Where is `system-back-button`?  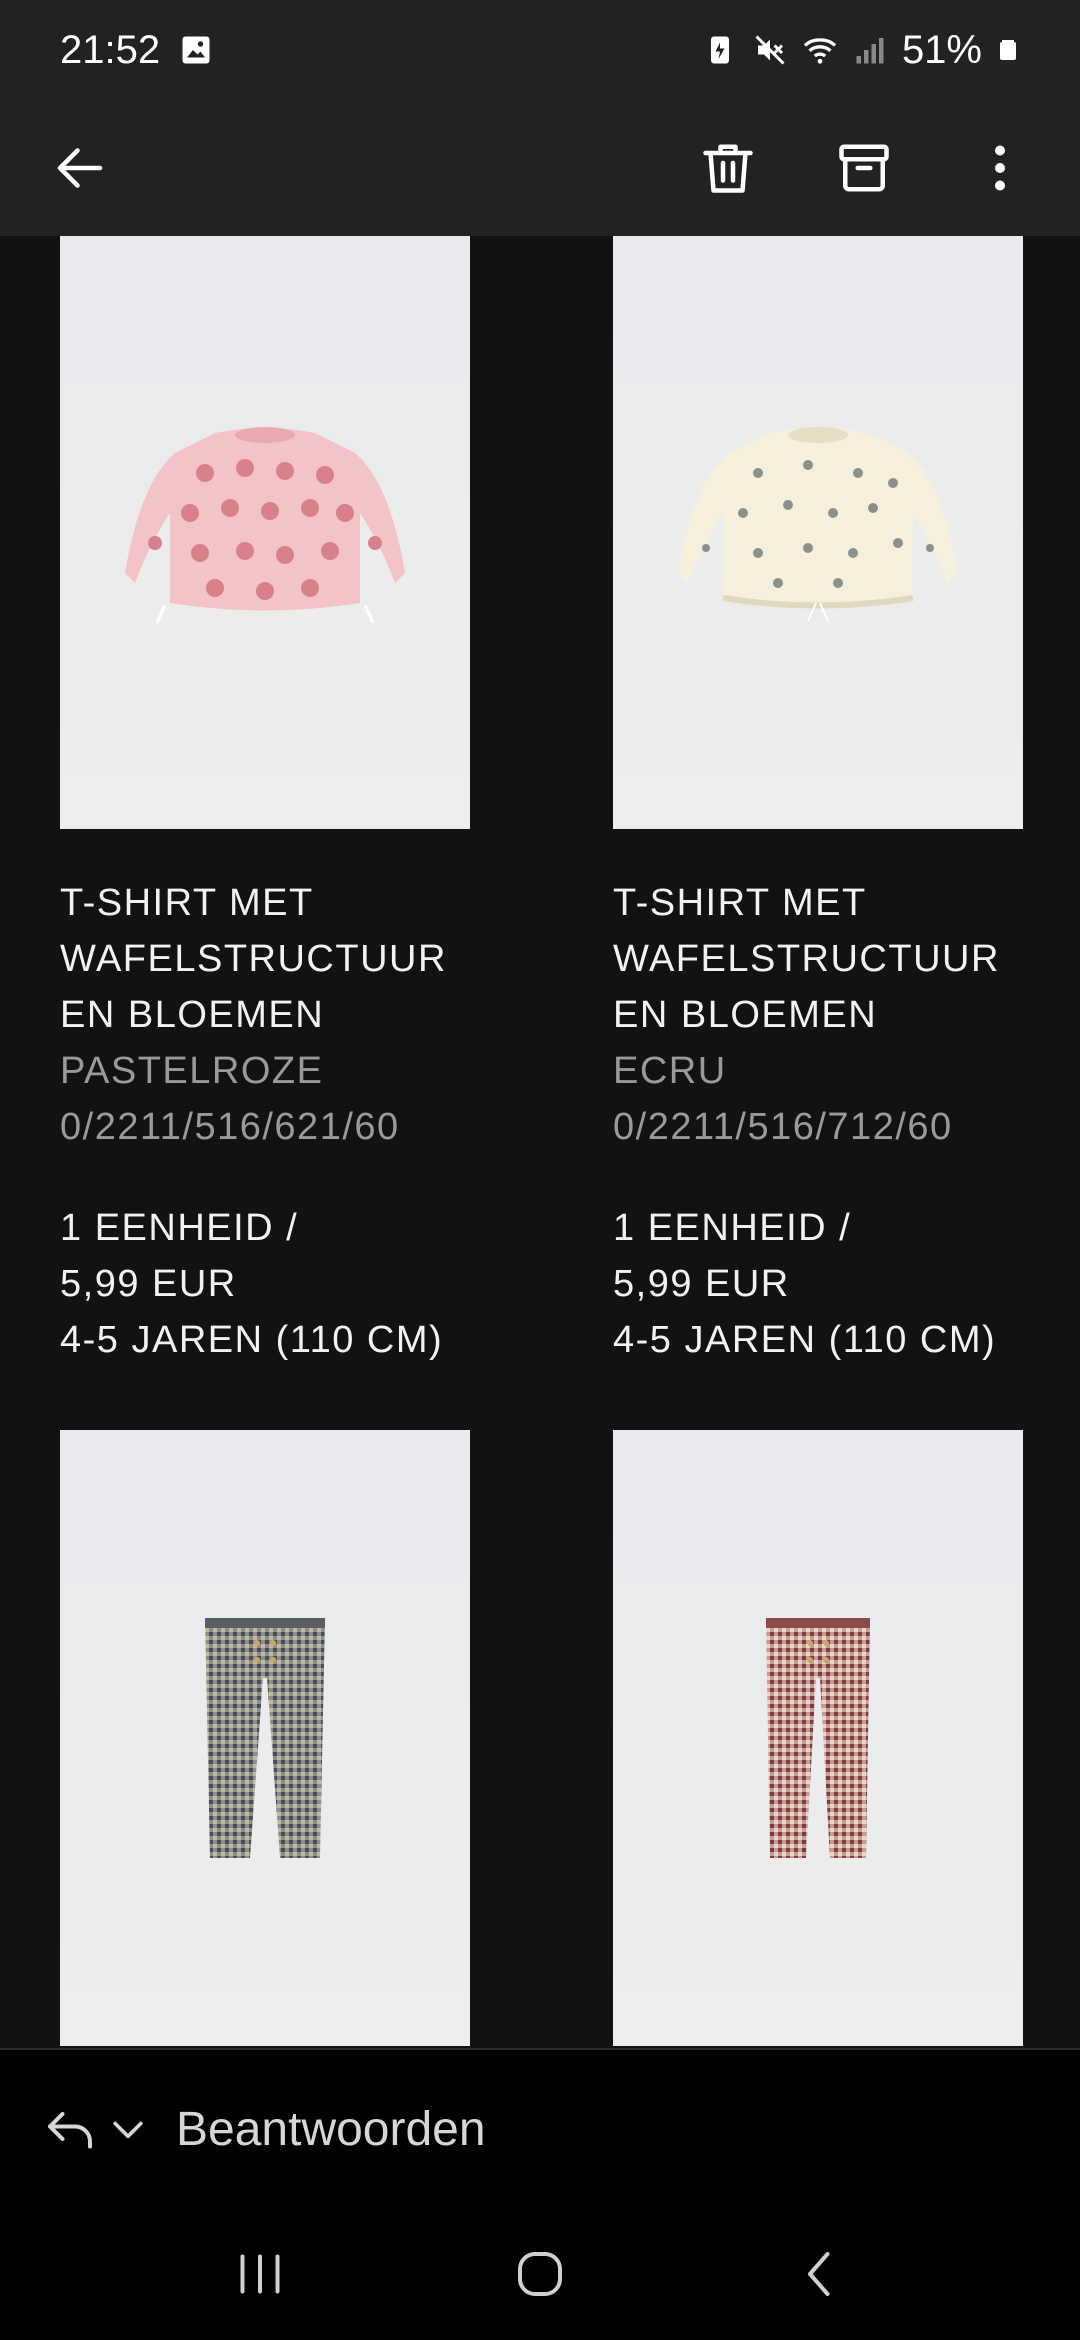
system-back-button is located at coordinates (820, 2274).